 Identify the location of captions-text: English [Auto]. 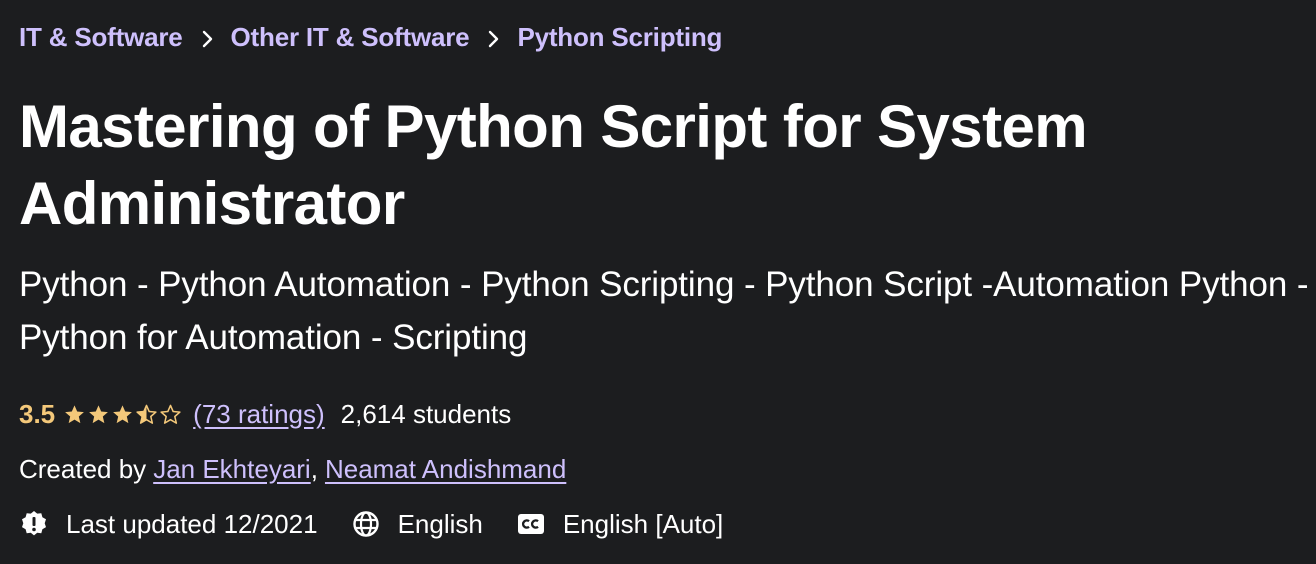
(643, 523).